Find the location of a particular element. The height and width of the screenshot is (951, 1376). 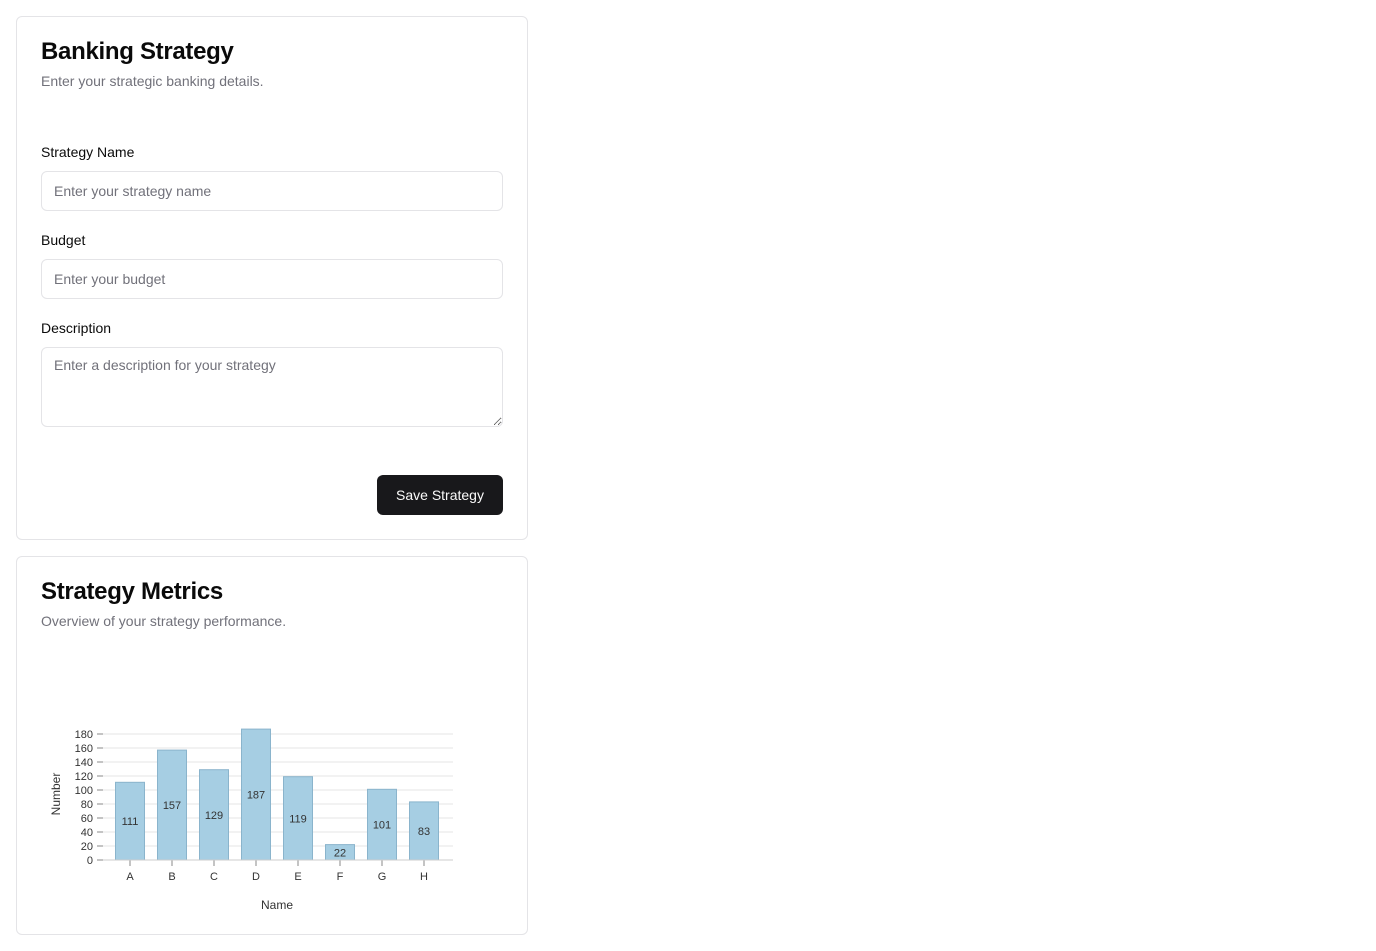

chart-bars: 111 157 129 187 119 22 101 83 is located at coordinates (277, 794).